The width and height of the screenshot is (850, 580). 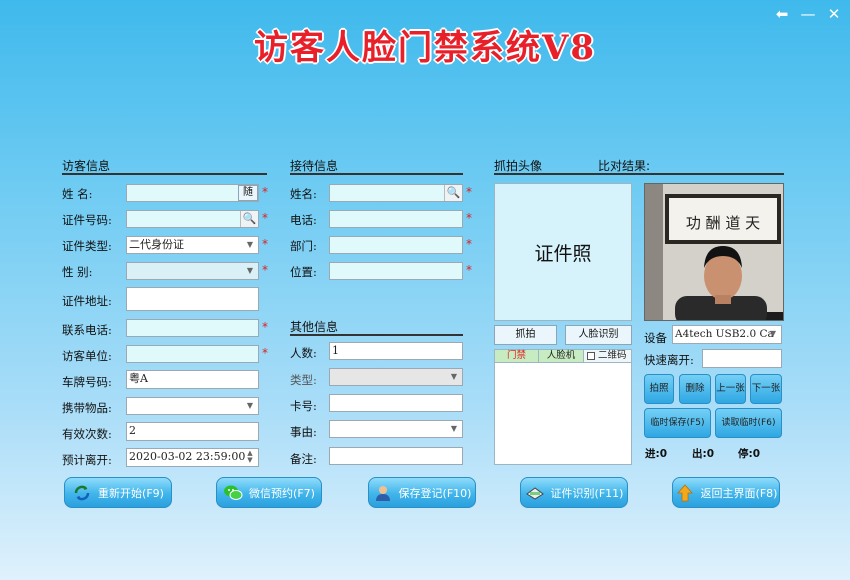 What do you see at coordinates (87, 434) in the screenshot?
I see `times-label: 有效次数:` at bounding box center [87, 434].